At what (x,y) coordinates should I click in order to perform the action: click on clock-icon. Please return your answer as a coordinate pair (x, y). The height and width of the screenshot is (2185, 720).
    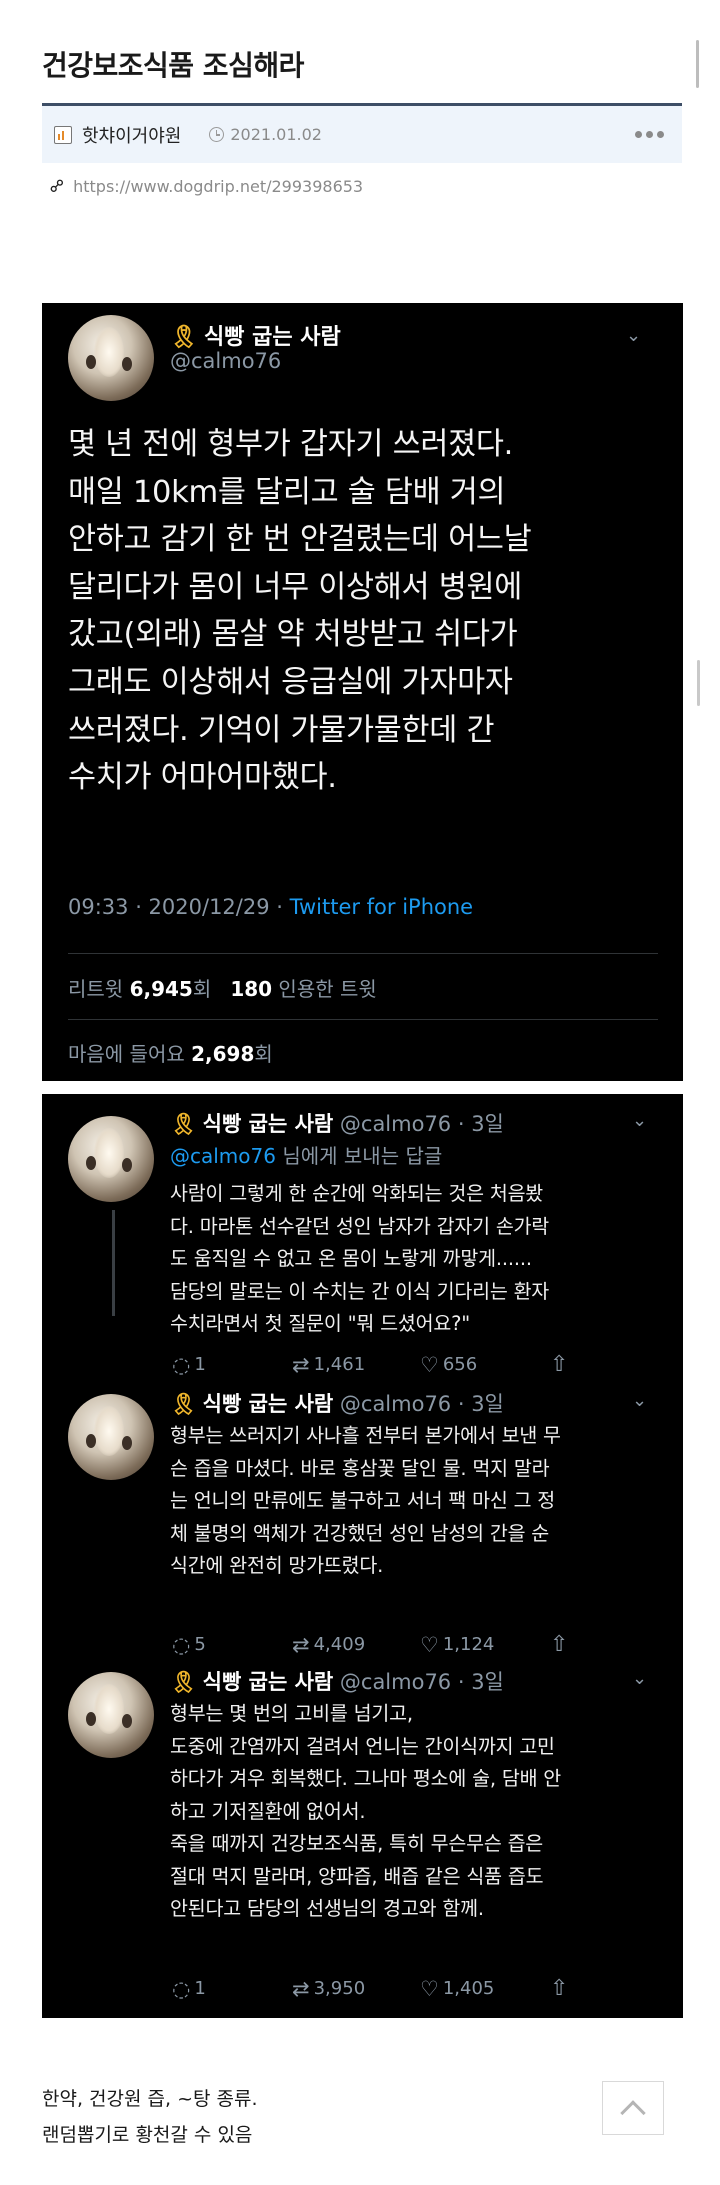
    Looking at the image, I should click on (217, 134).